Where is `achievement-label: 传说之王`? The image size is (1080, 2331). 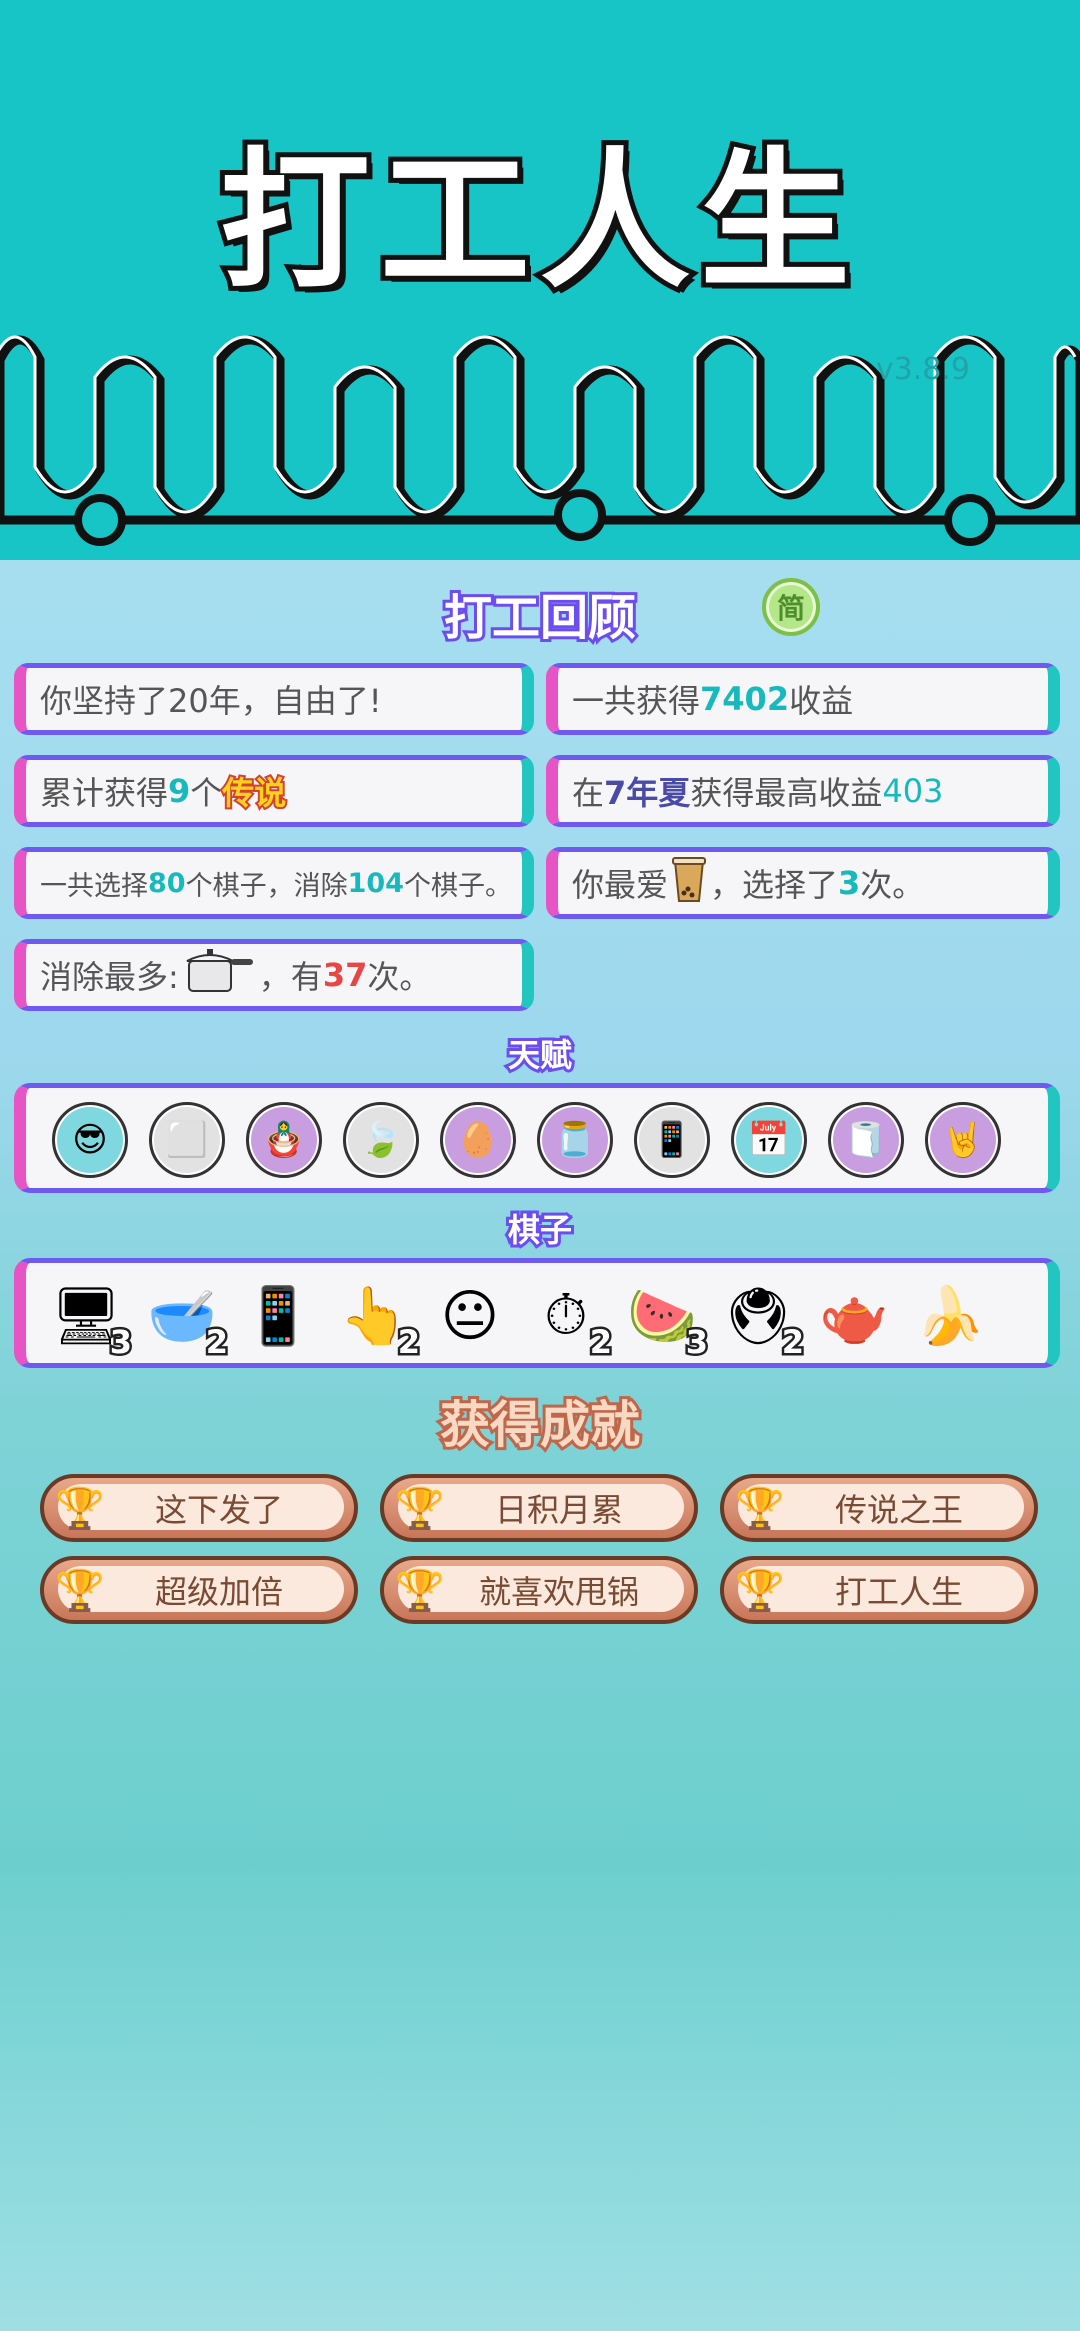 achievement-label: 传说之王 is located at coordinates (898, 1510).